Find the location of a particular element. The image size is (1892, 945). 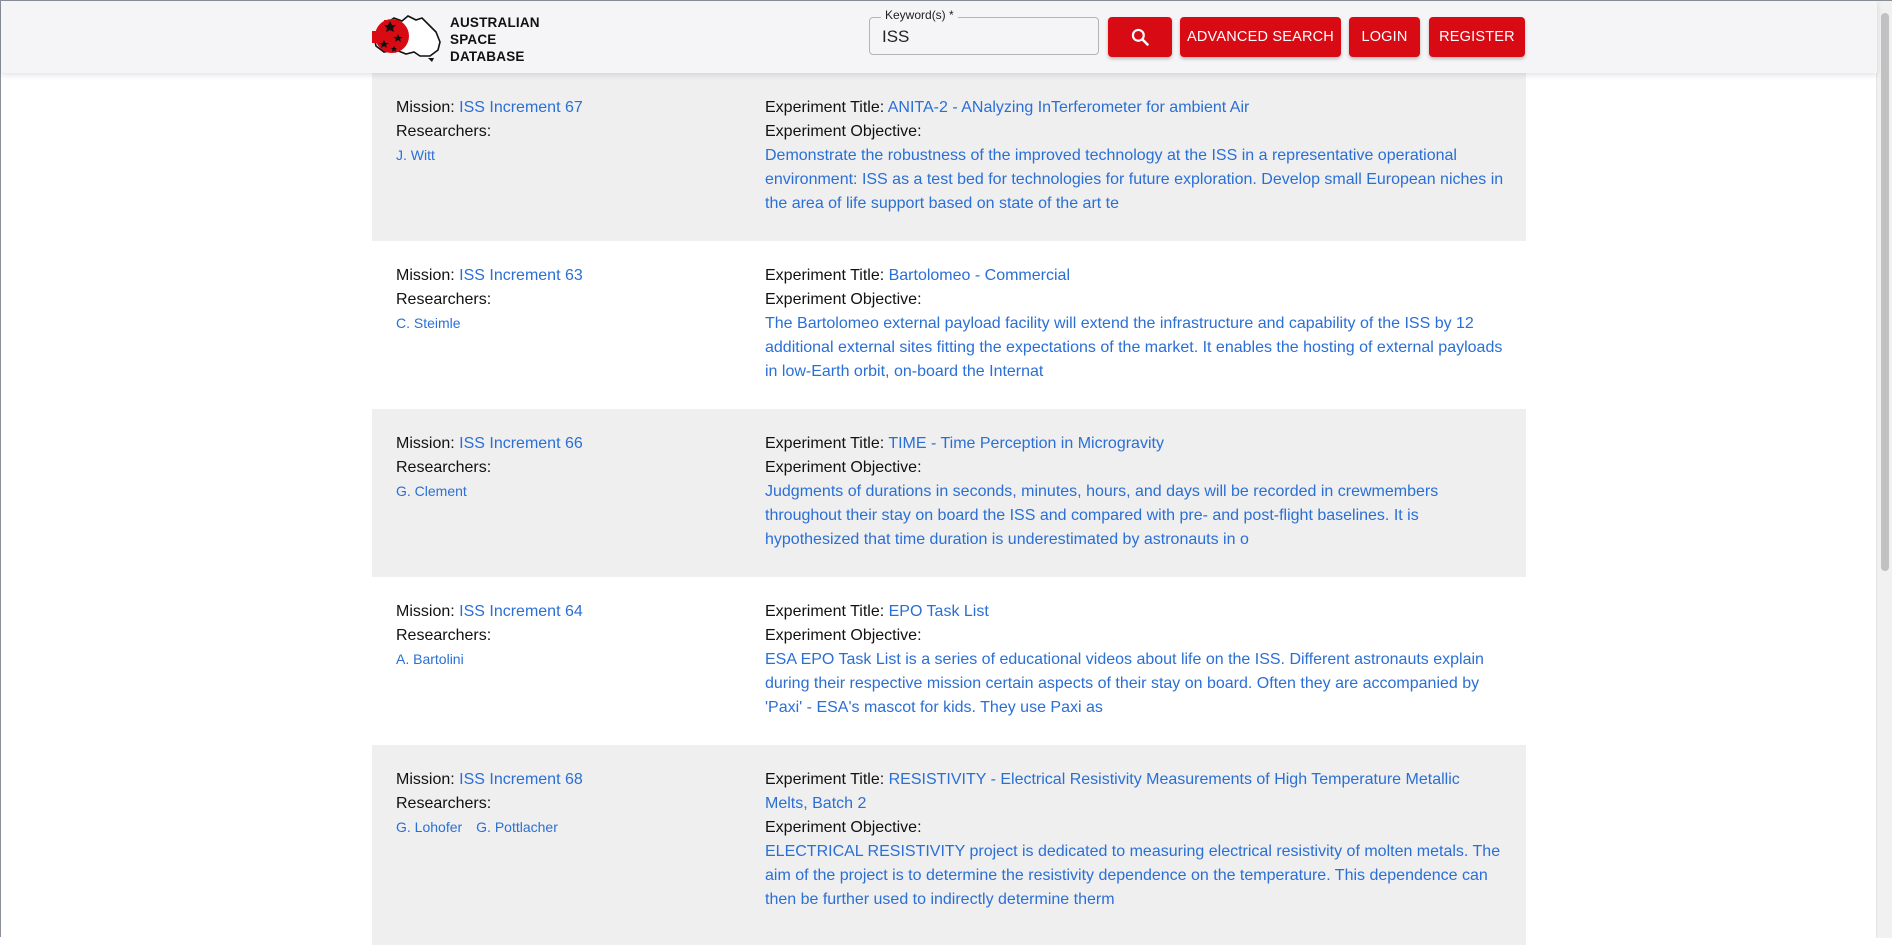

page-scrollbar is located at coordinates (1884, 469).